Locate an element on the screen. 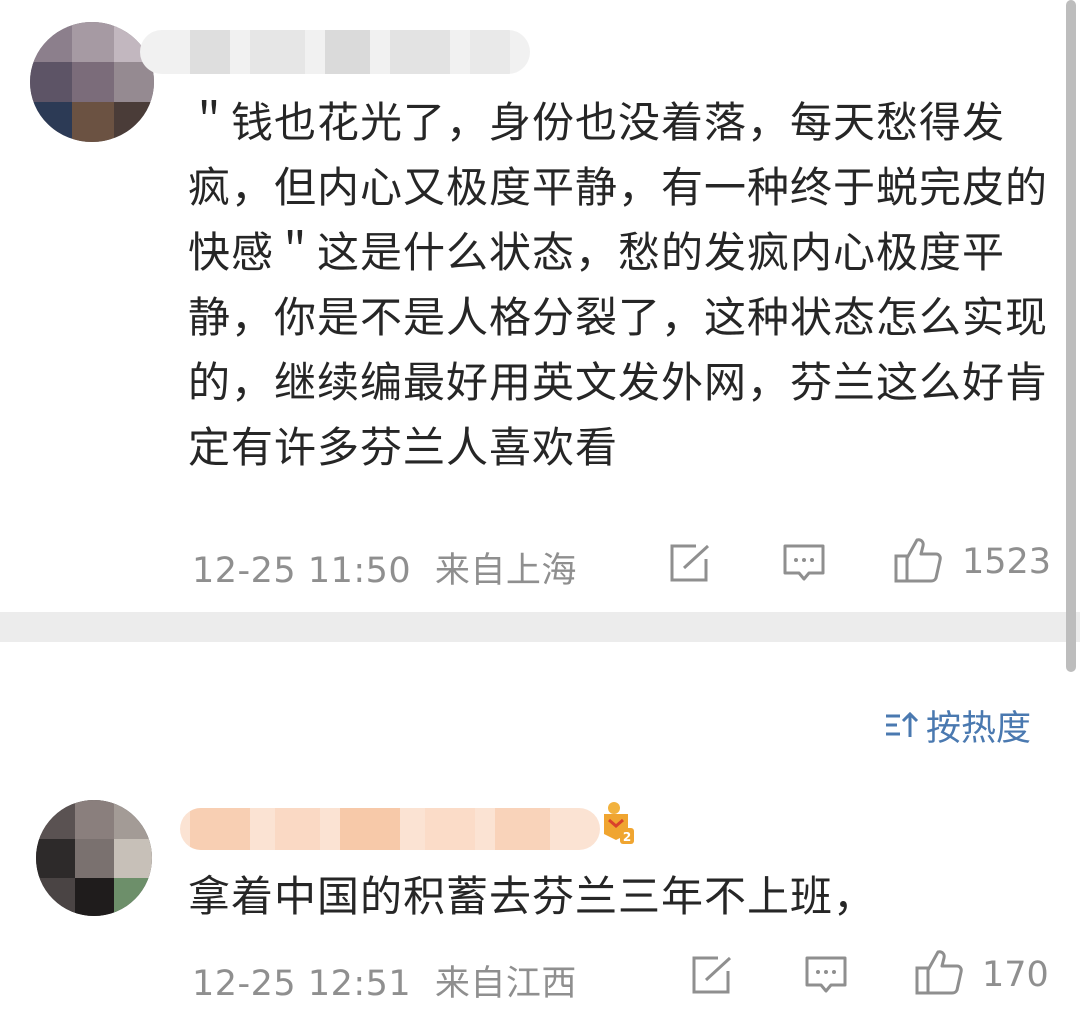 This screenshot has width=1080, height=1017. comment-time: 12-25 11:50 is located at coordinates (302, 571).